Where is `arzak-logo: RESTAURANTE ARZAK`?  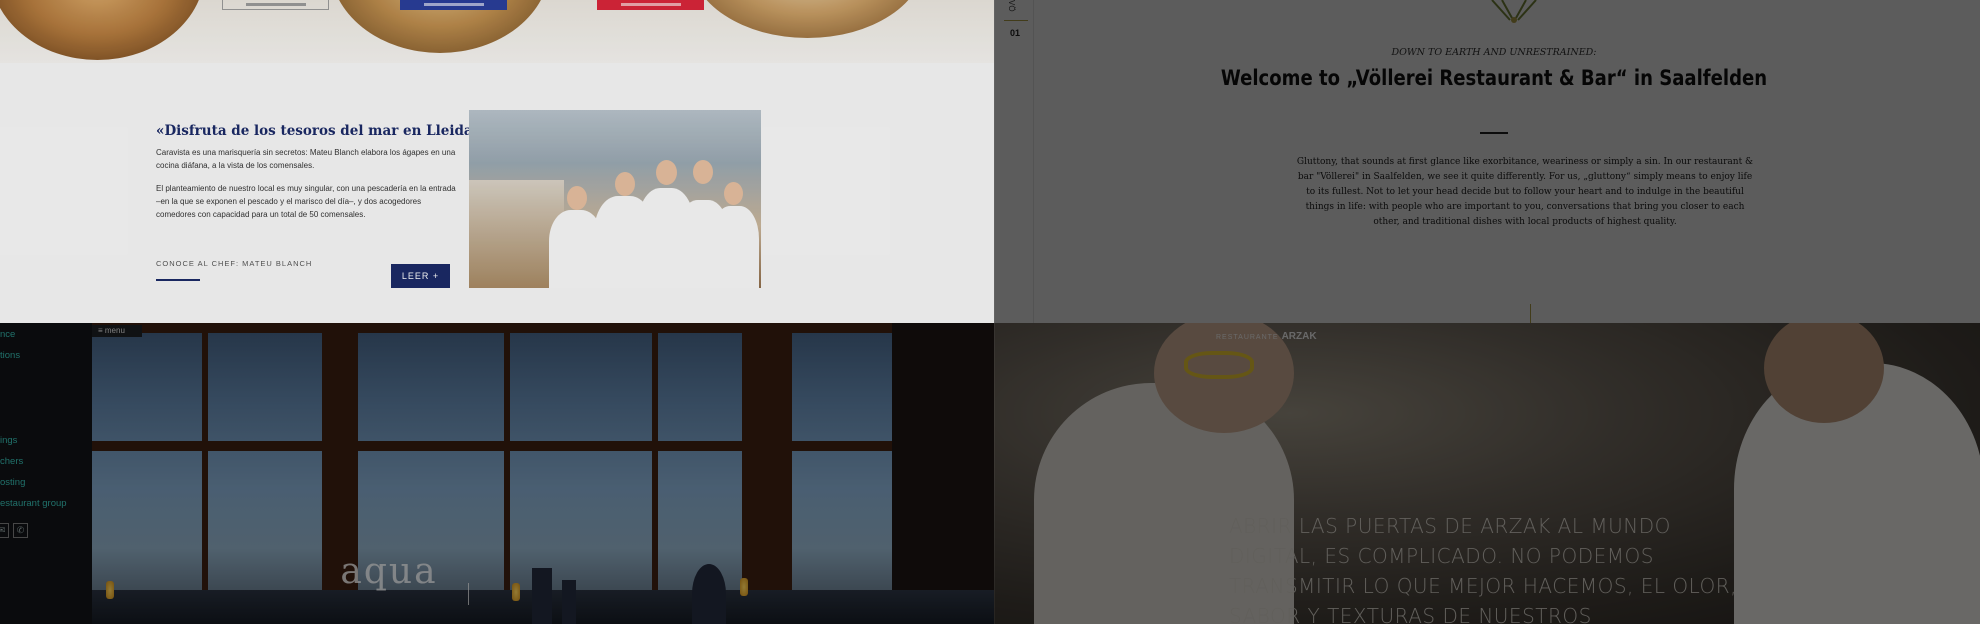 arzak-logo: RESTAURANTE ARZAK is located at coordinates (1266, 336).